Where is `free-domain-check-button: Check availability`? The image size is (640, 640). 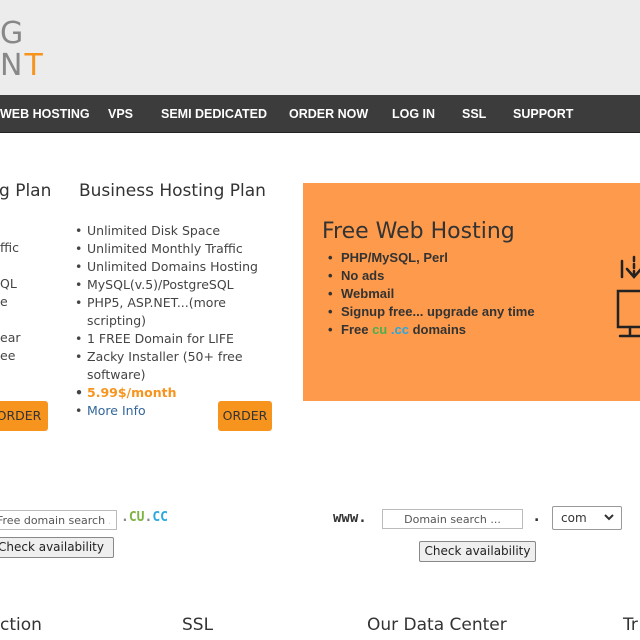 free-domain-check-button: Check availability is located at coordinates (57, 547).